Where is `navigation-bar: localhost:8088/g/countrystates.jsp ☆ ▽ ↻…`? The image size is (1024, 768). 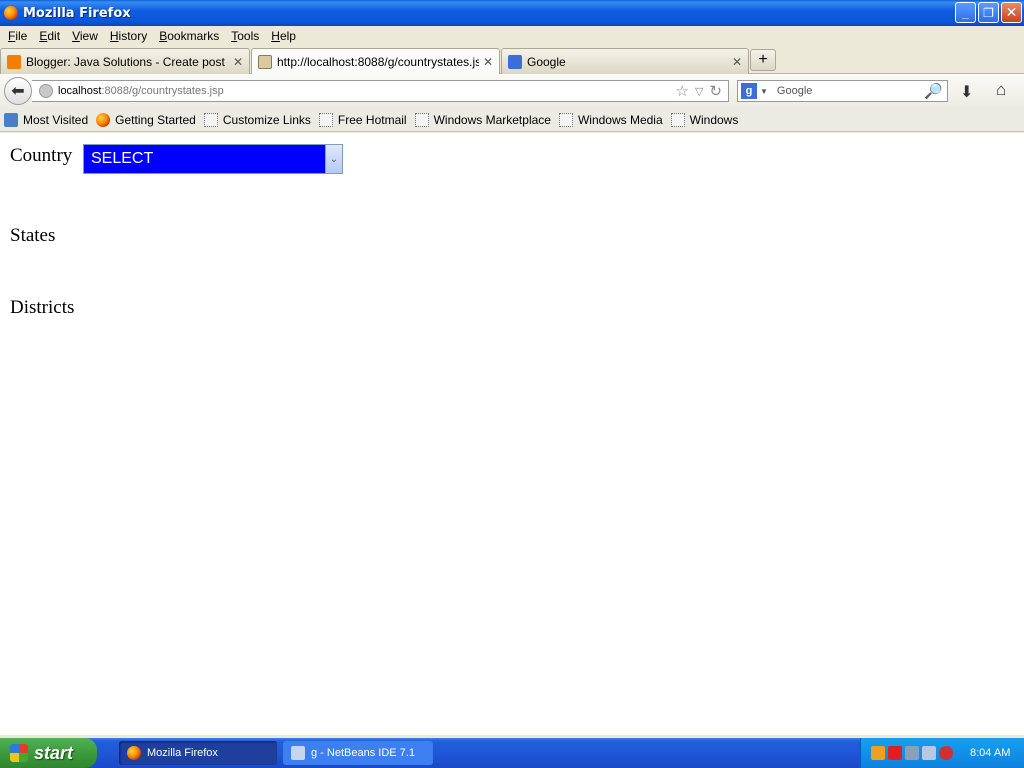
navigation-bar: localhost:8088/g/countrystates.jsp ☆ ▽ ↻… is located at coordinates (512, 91).